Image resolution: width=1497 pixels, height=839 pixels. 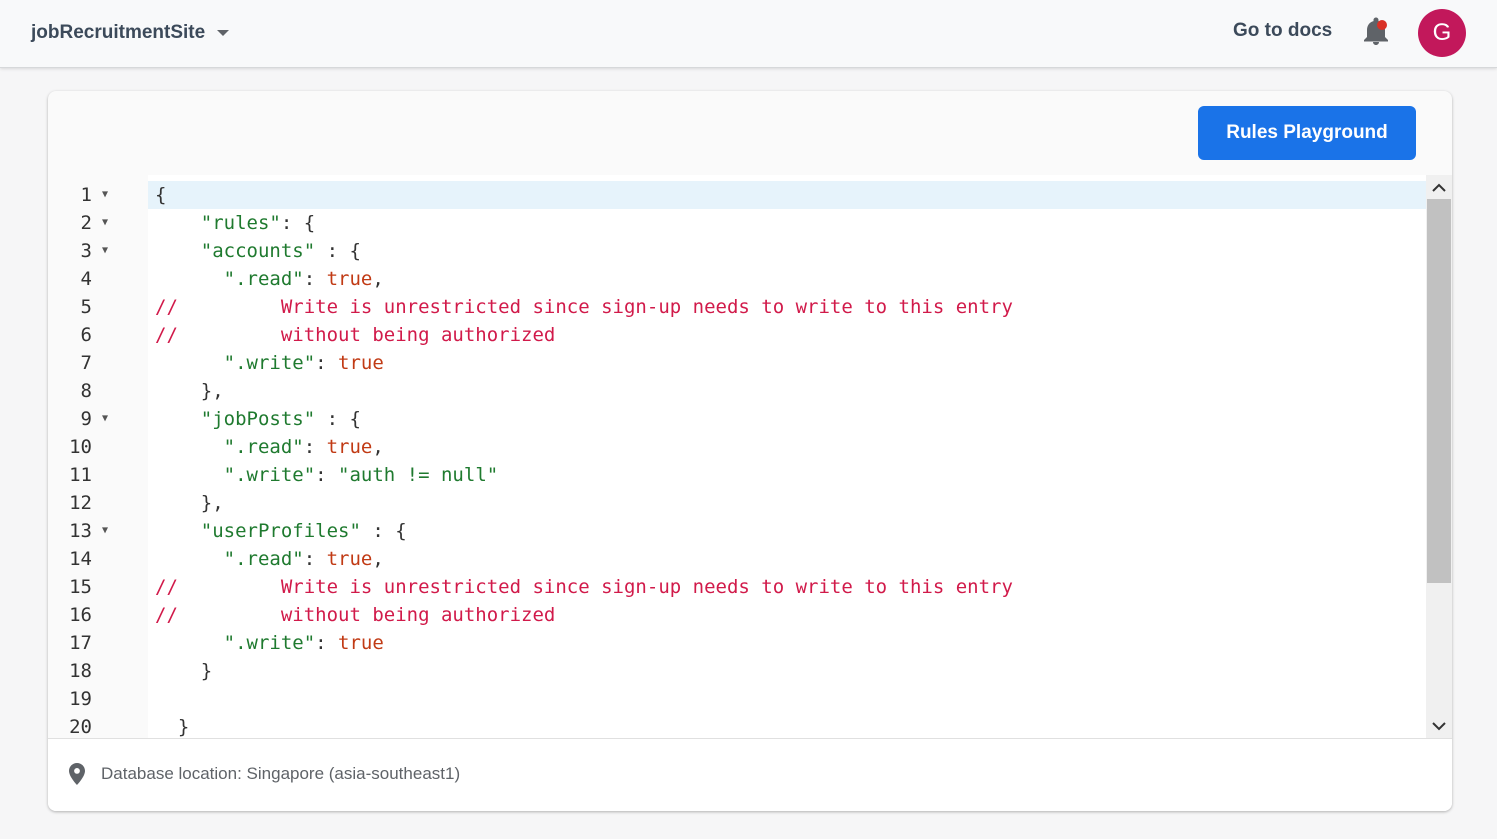 What do you see at coordinates (80, 531) in the screenshot?
I see `line-number: 13` at bounding box center [80, 531].